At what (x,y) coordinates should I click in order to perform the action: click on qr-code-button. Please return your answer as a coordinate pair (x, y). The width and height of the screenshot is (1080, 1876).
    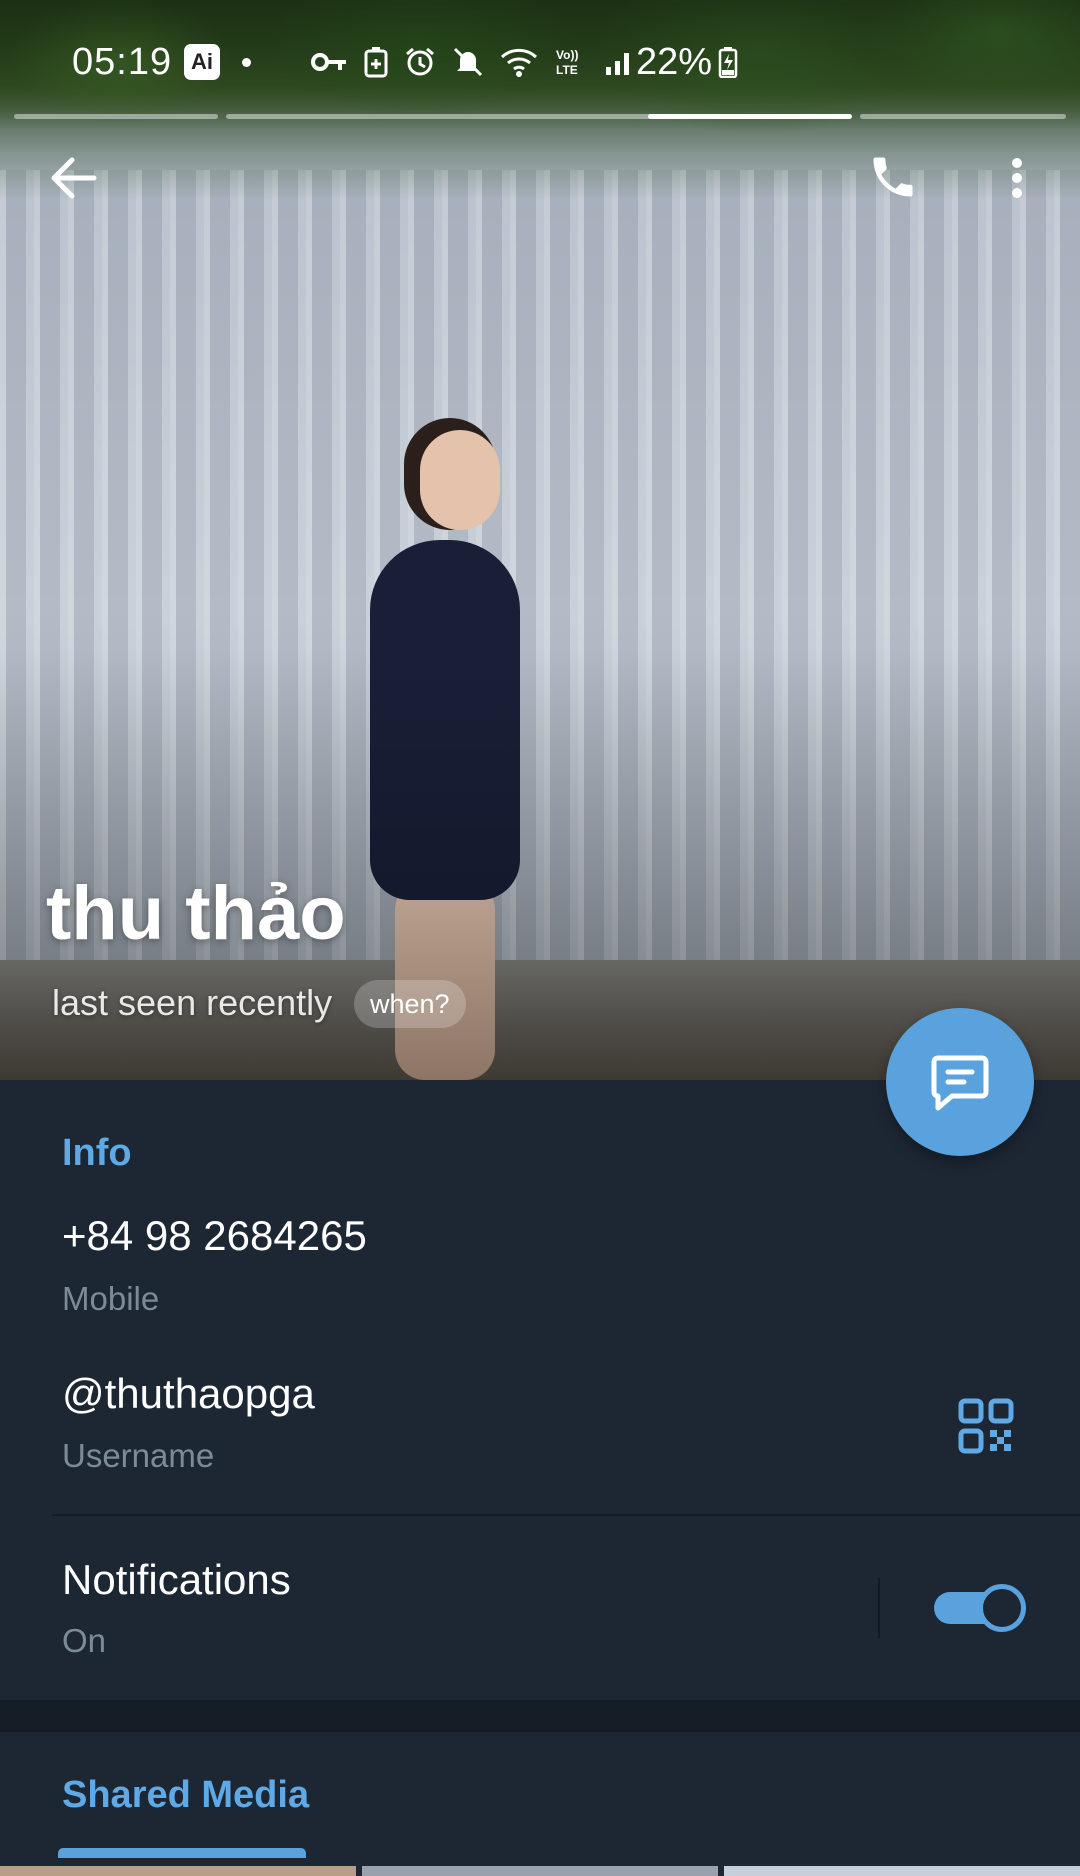
    Looking at the image, I should click on (986, 1426).